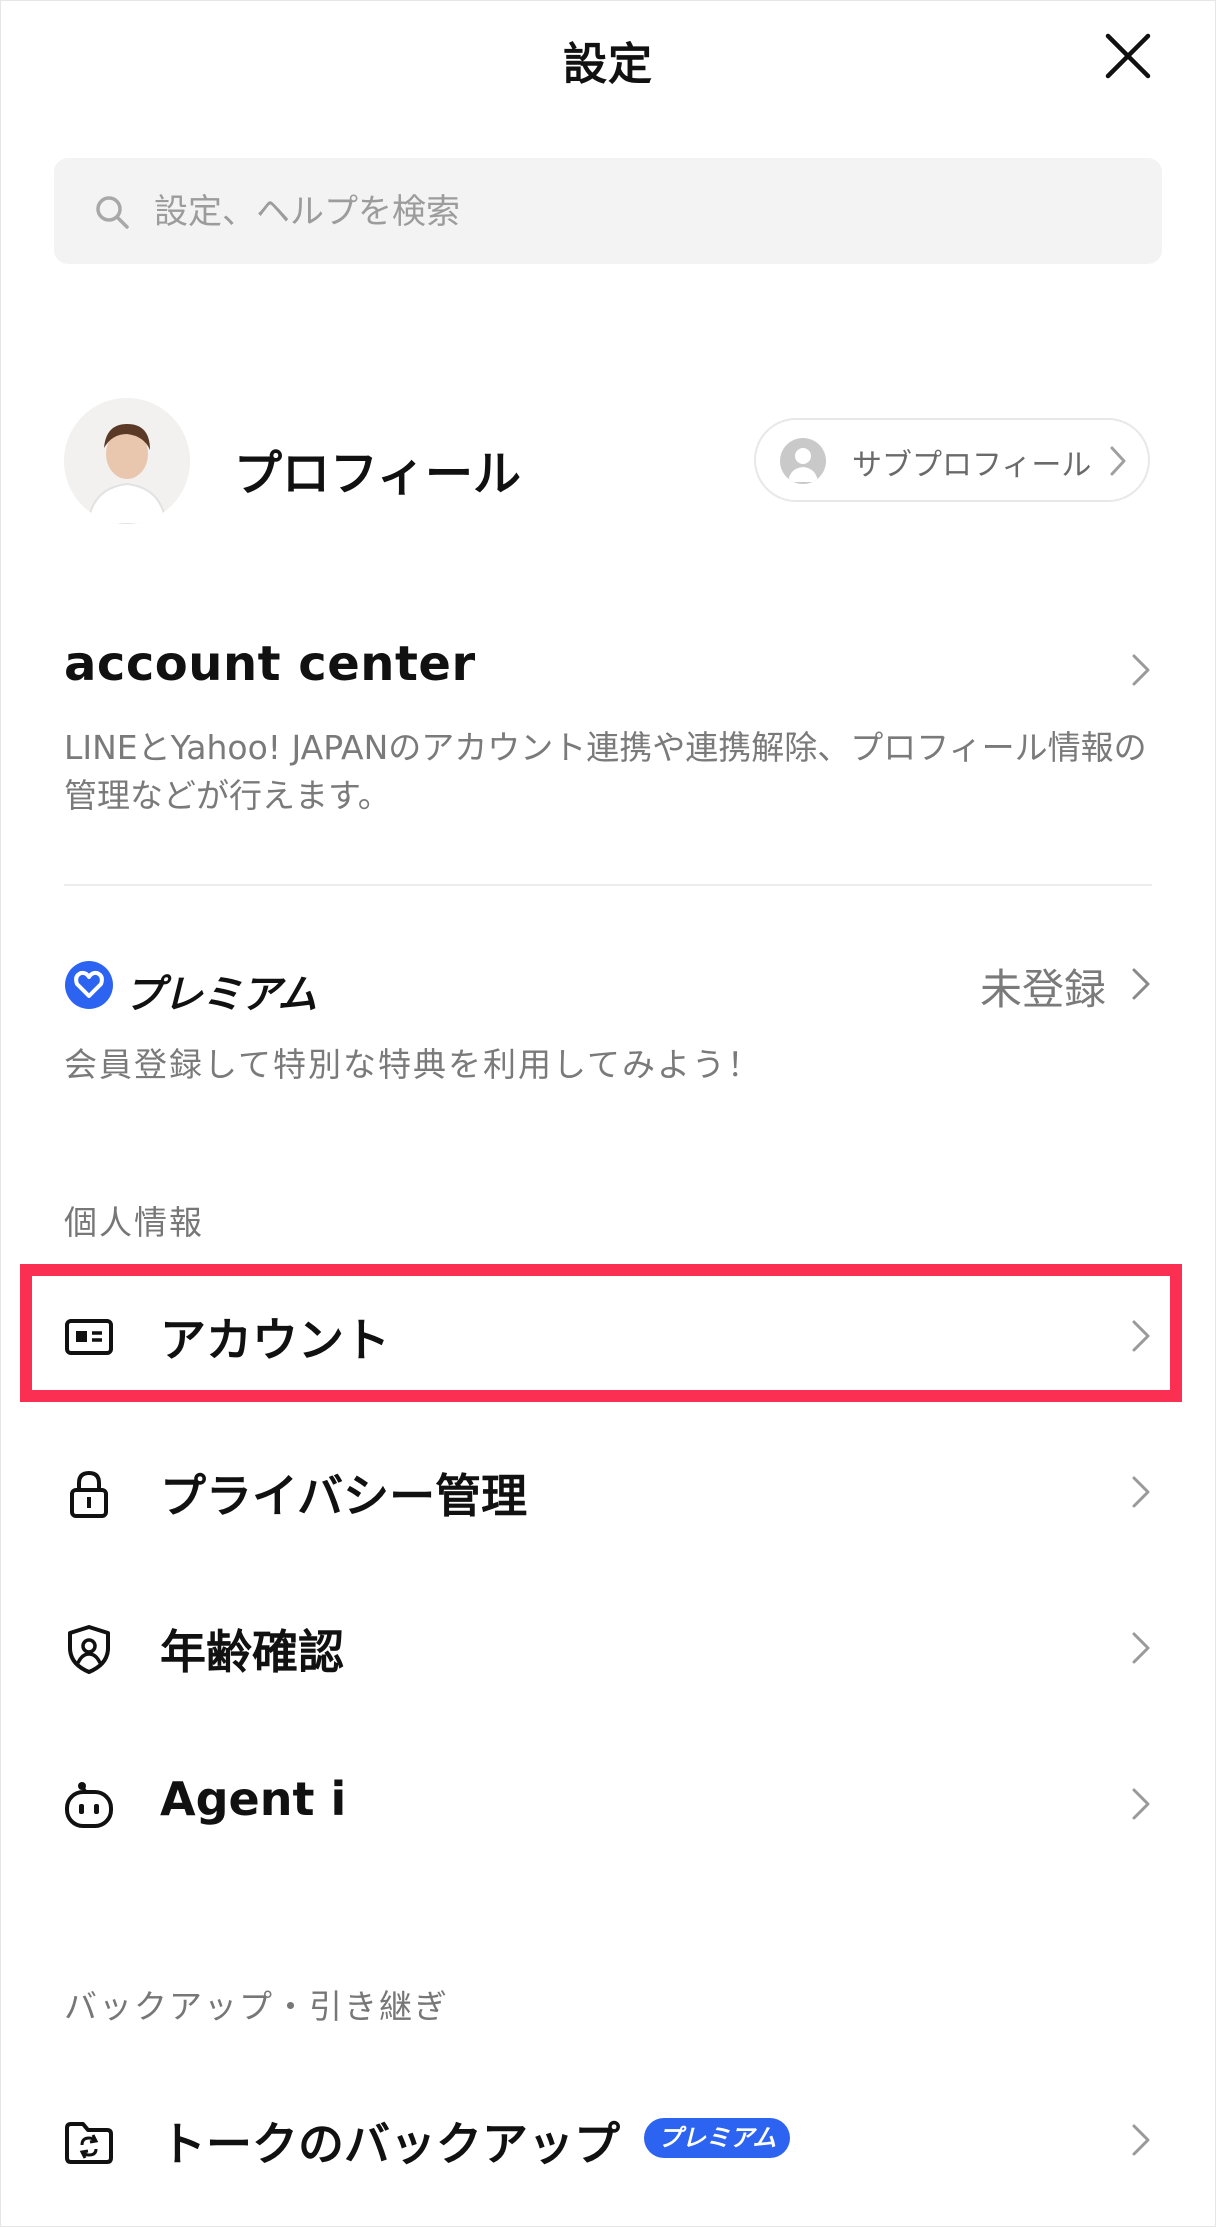  Describe the element at coordinates (803, 461) in the screenshot. I see `subprofile-avatar-icon` at that location.